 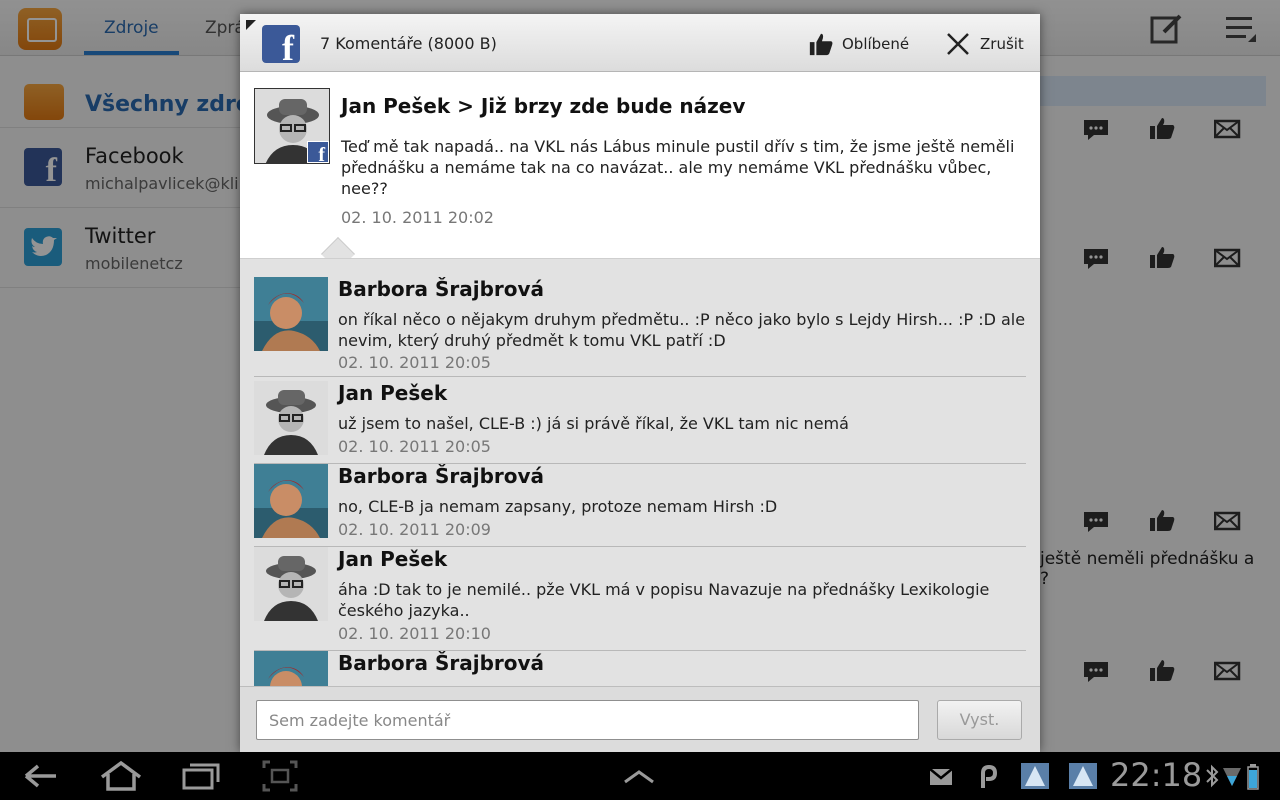 What do you see at coordinates (292, 126) in the screenshot?
I see `avatar: f` at bounding box center [292, 126].